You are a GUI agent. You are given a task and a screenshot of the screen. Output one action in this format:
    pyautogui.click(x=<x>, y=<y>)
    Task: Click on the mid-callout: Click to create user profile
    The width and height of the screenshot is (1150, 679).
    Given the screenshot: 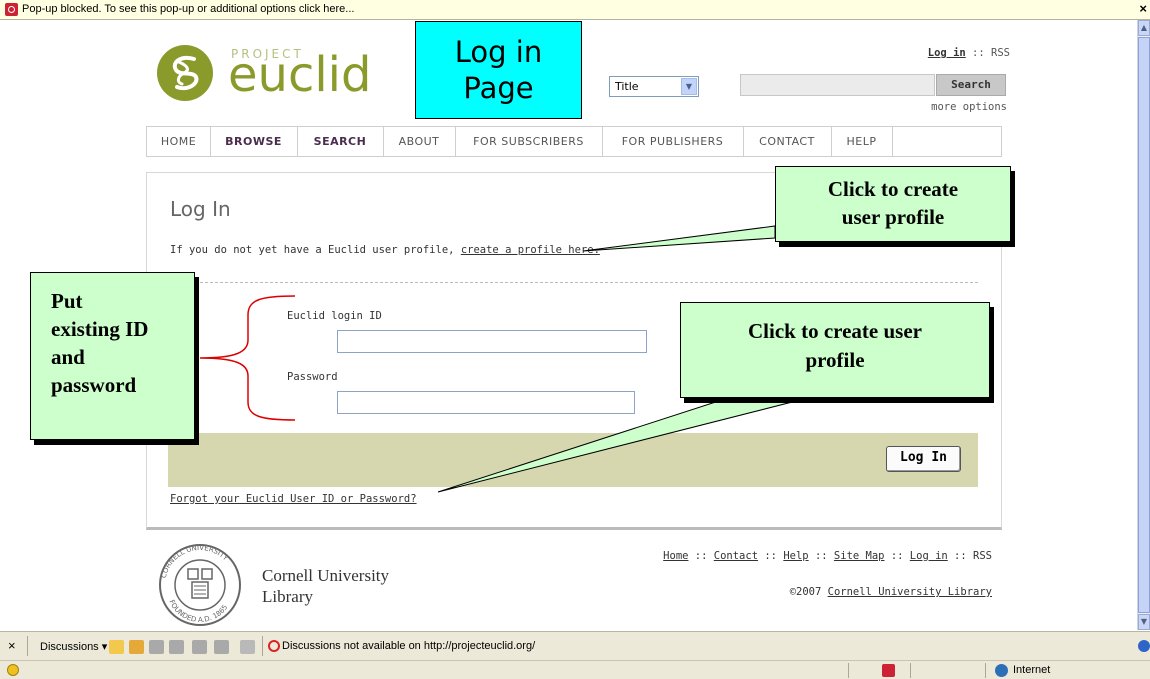 What is the action you would take?
    pyautogui.click(x=835, y=350)
    